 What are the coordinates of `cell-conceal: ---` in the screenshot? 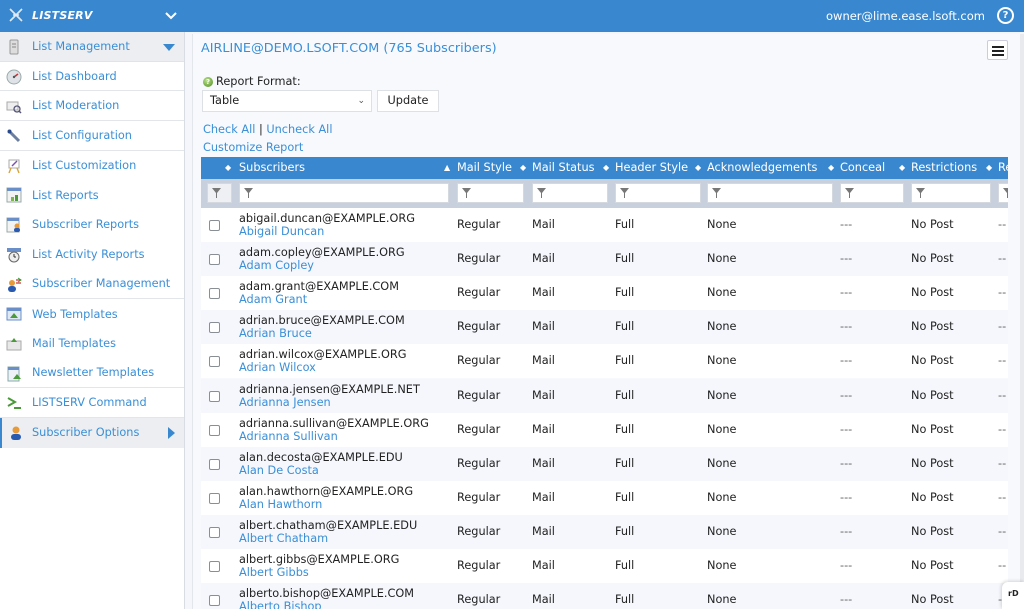 It's located at (846, 463).